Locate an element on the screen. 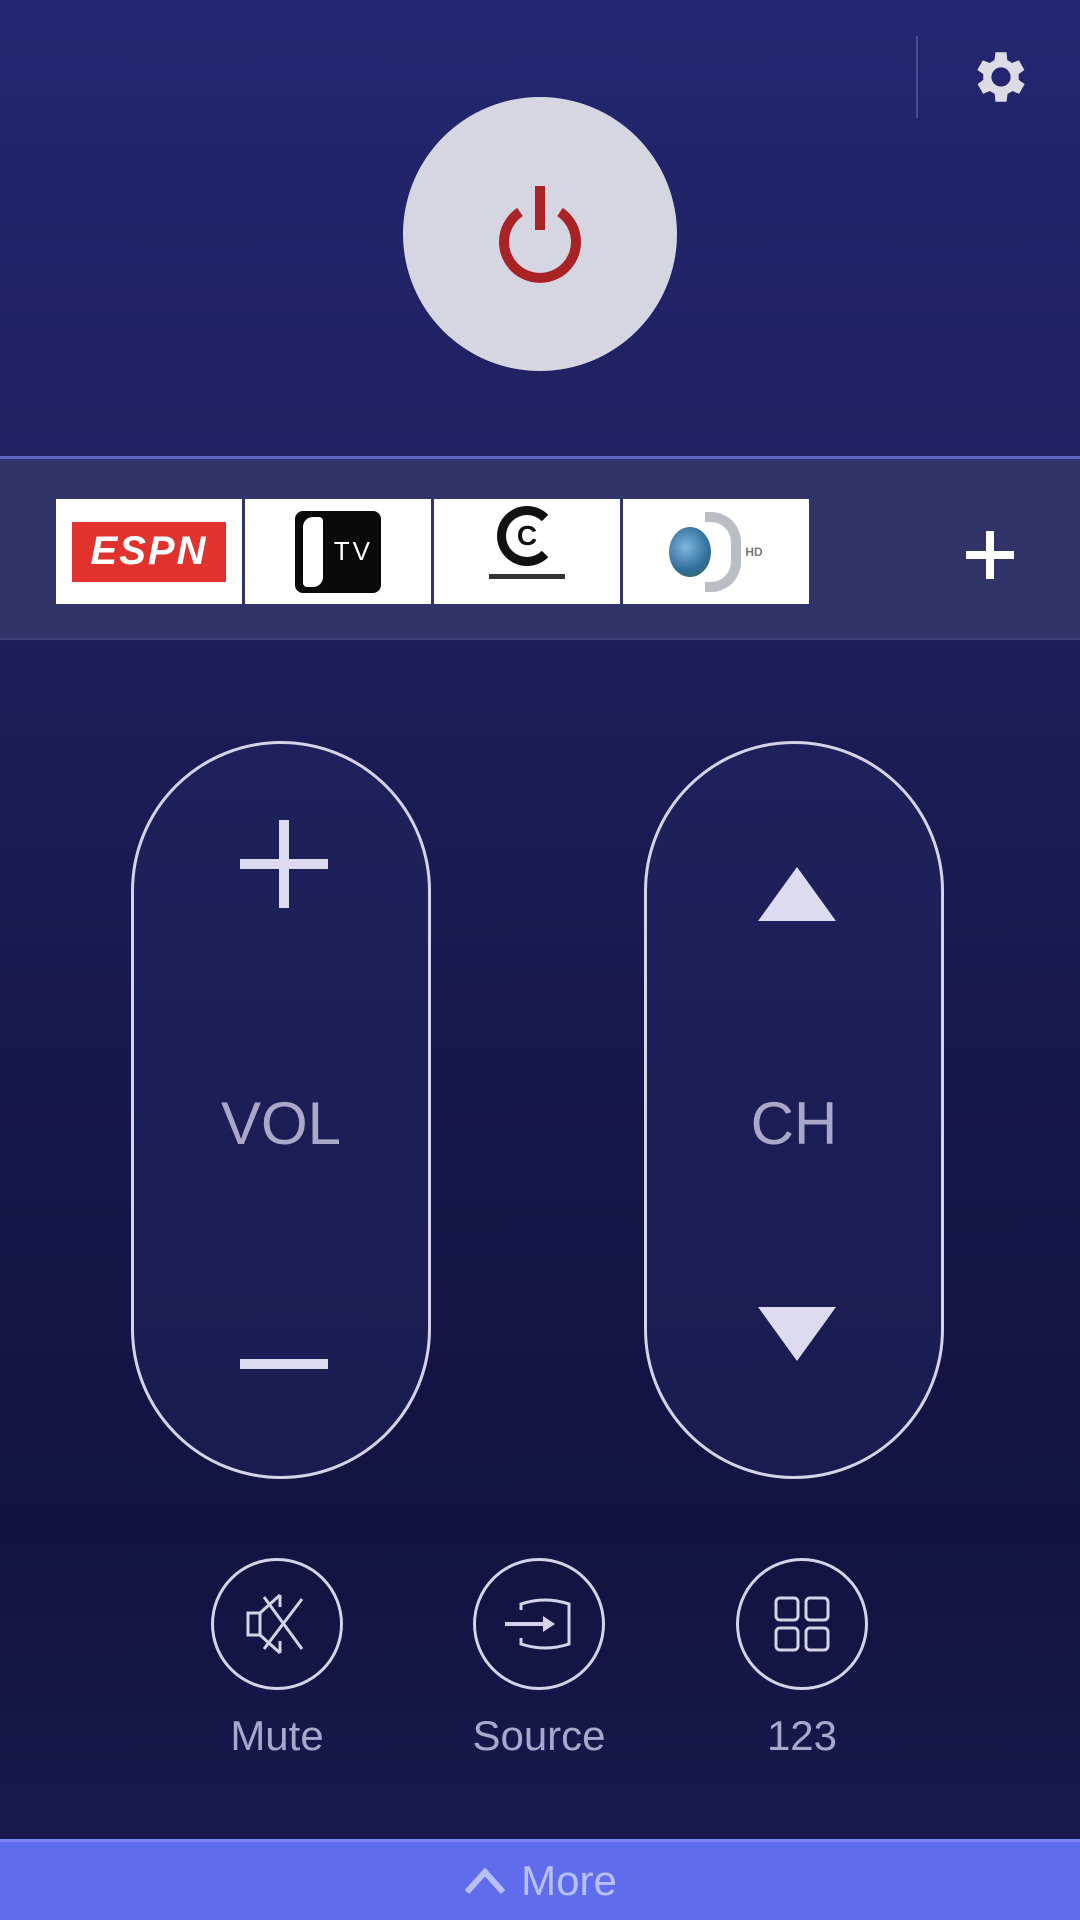 This screenshot has width=1080, height=1920. add-channel-button is located at coordinates (990, 555).